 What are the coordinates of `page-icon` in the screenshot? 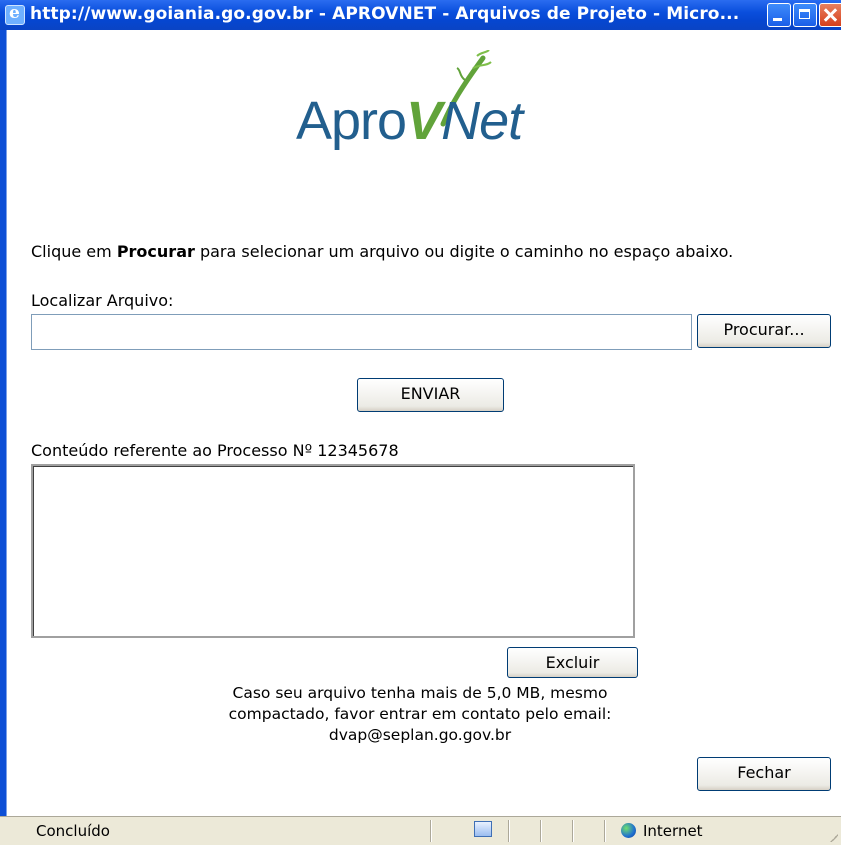 It's located at (483, 829).